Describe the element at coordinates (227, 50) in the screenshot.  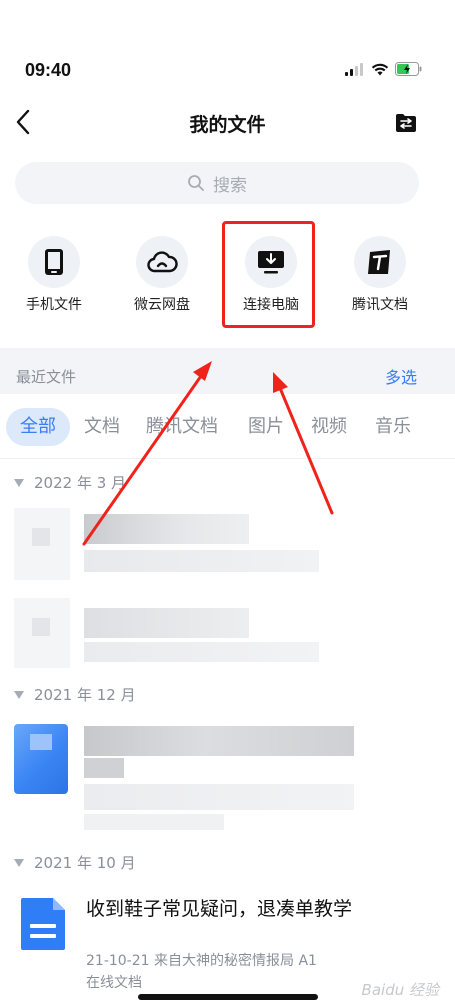
I see `status-bar: 09:40` at that location.